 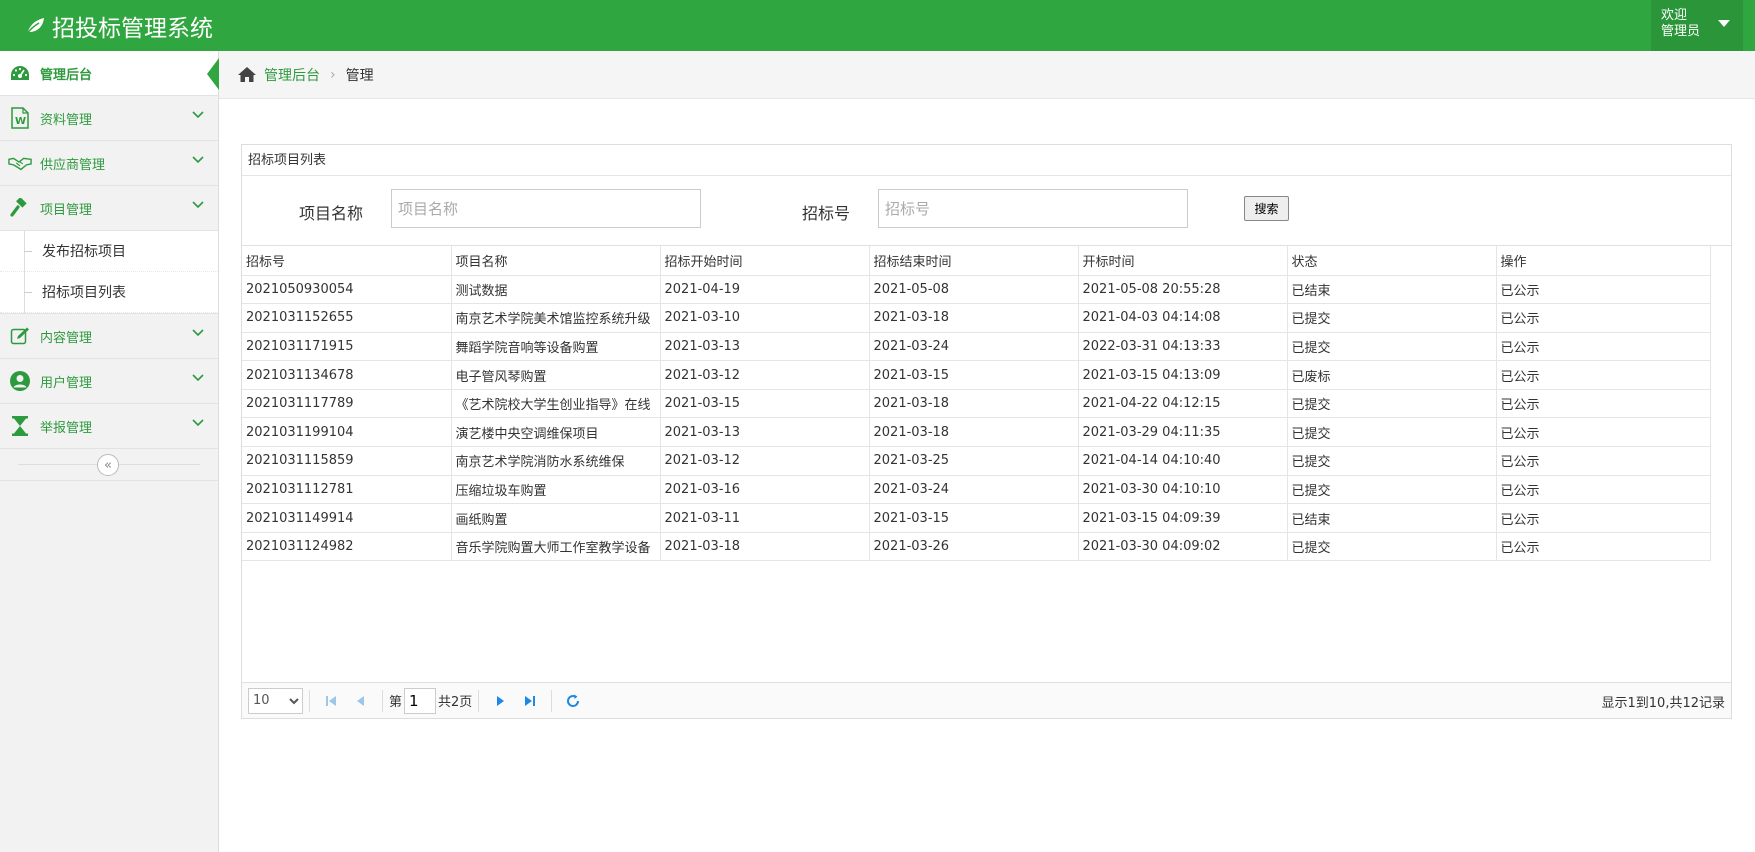 What do you see at coordinates (347, 490) in the screenshot?
I see `table-cell: 2021031112781` at bounding box center [347, 490].